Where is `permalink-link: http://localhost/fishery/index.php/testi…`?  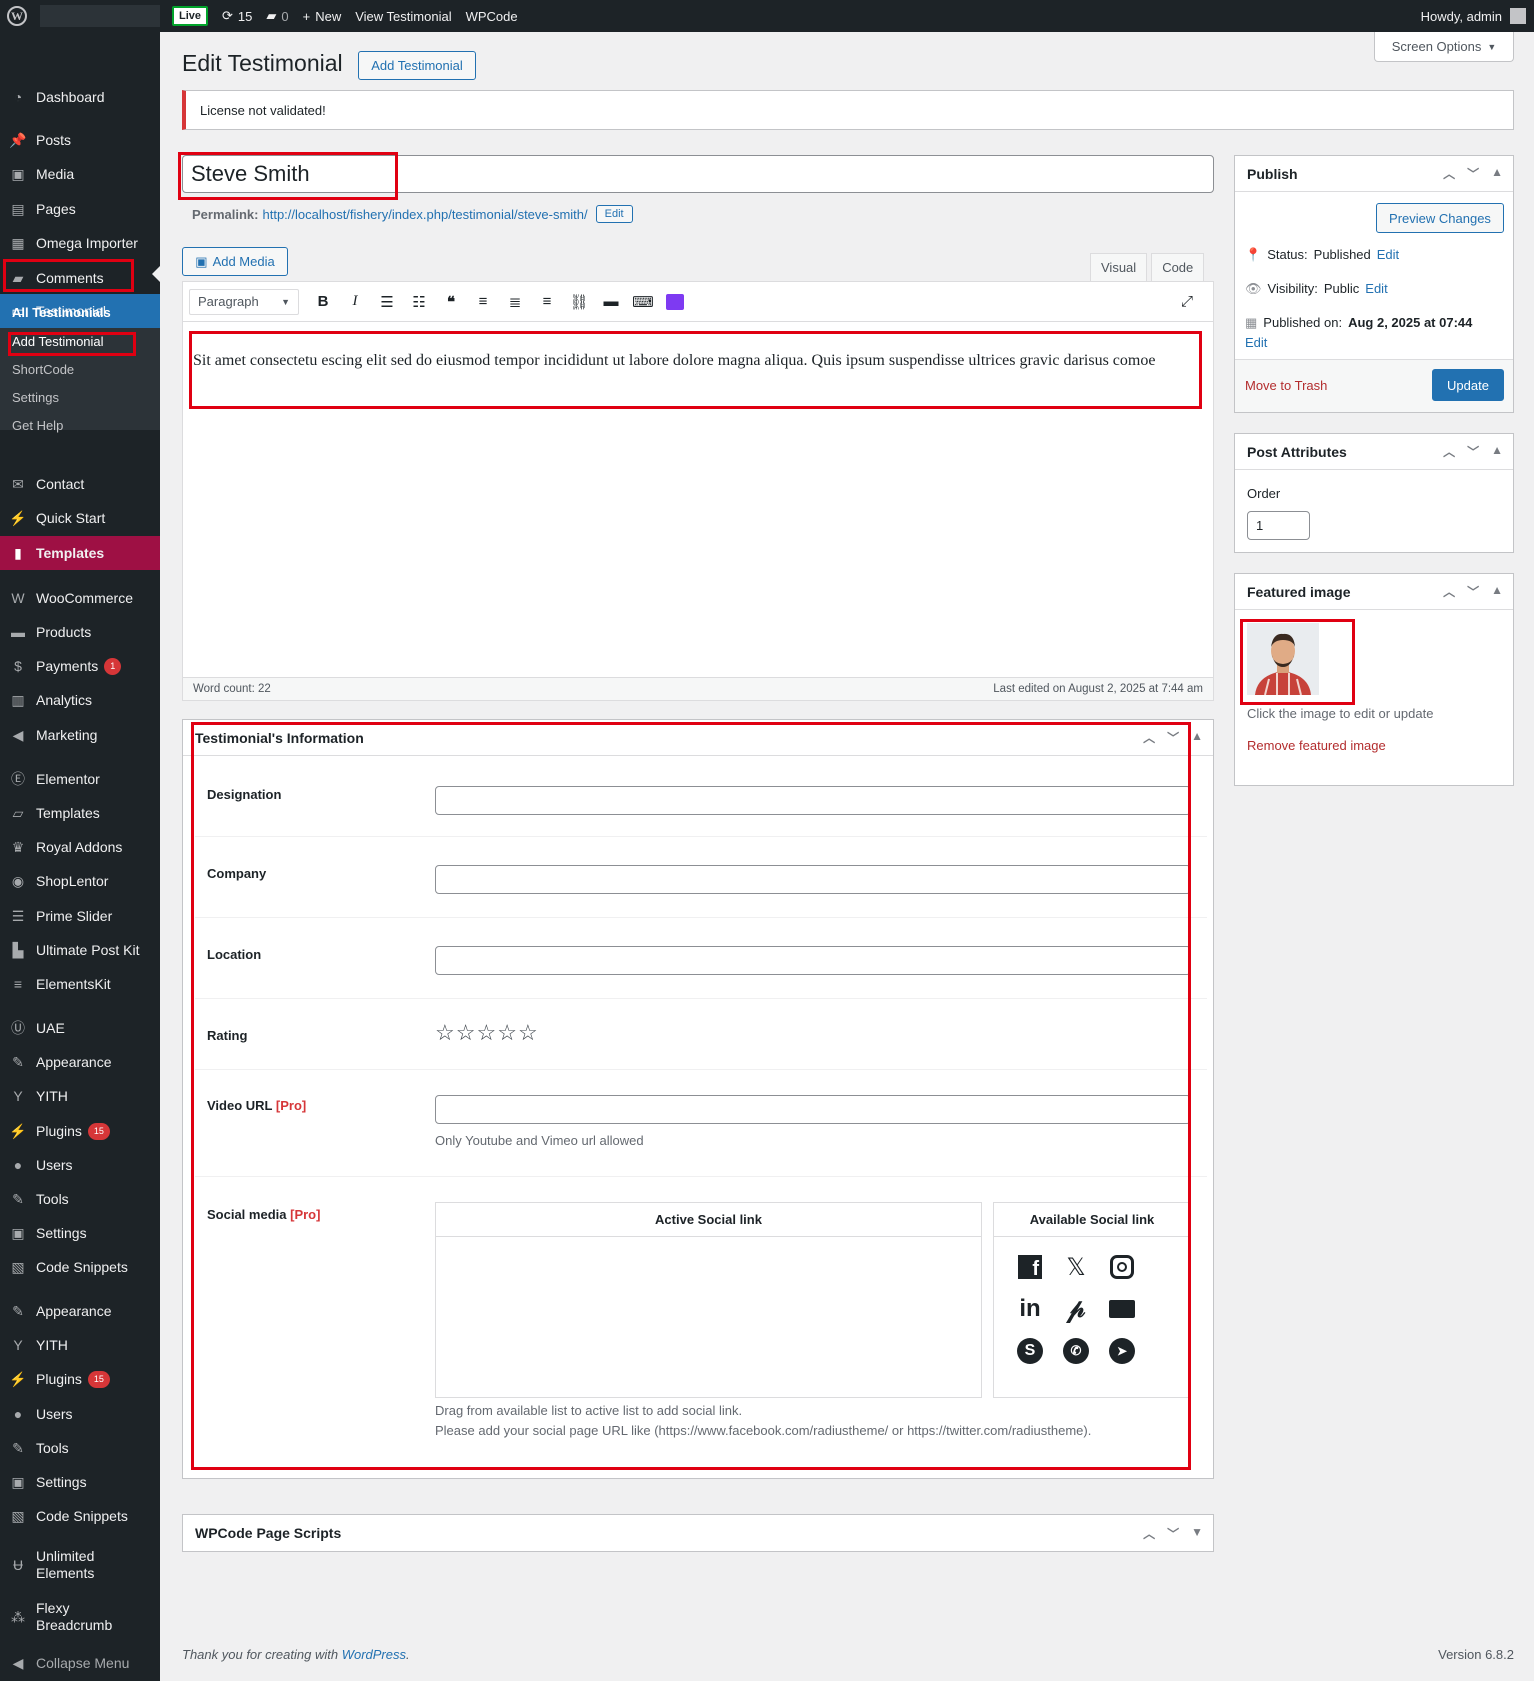 permalink-link: http://localhost/fishery/index.php/testi… is located at coordinates (424, 214).